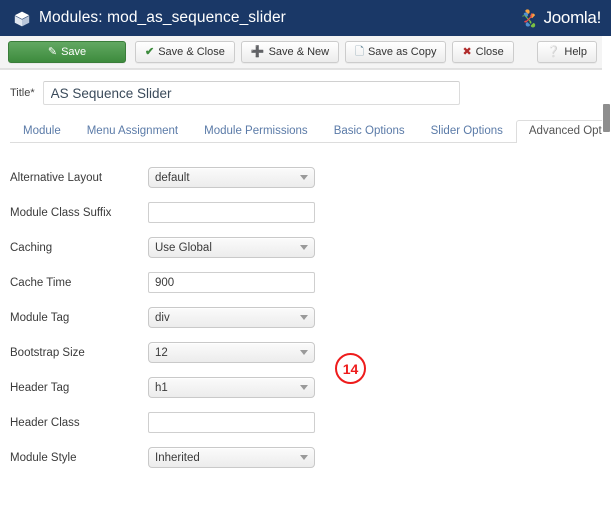 The image size is (611, 530). I want to click on save-and-close-label: Save & Close, so click(191, 51).